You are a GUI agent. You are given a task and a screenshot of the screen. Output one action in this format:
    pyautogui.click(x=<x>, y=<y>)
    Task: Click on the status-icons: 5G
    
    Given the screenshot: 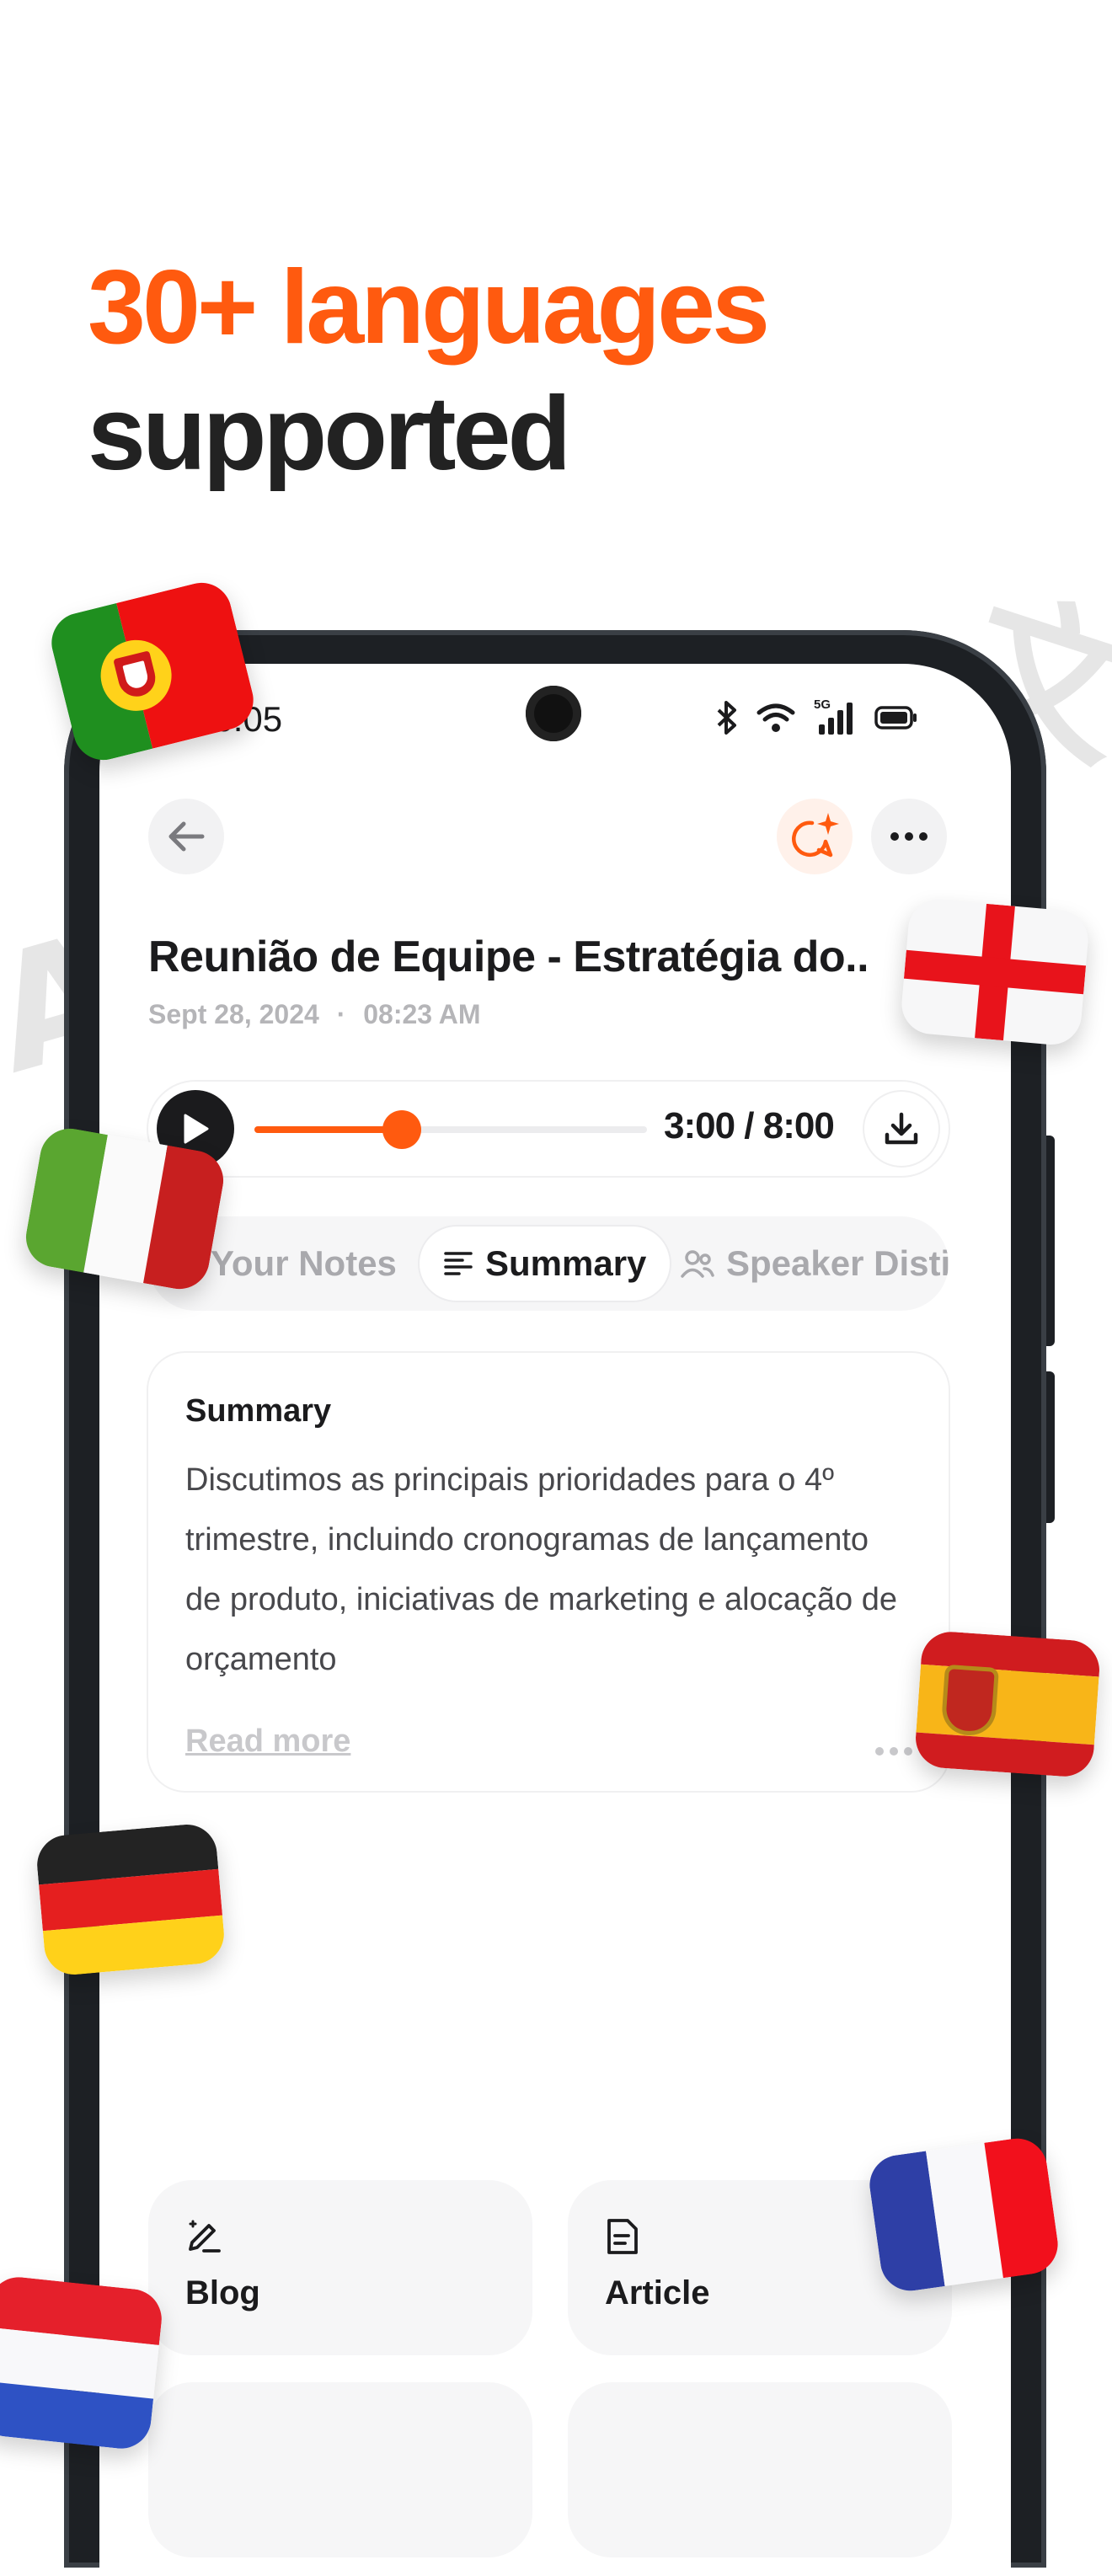 What is the action you would take?
    pyautogui.click(x=817, y=716)
    